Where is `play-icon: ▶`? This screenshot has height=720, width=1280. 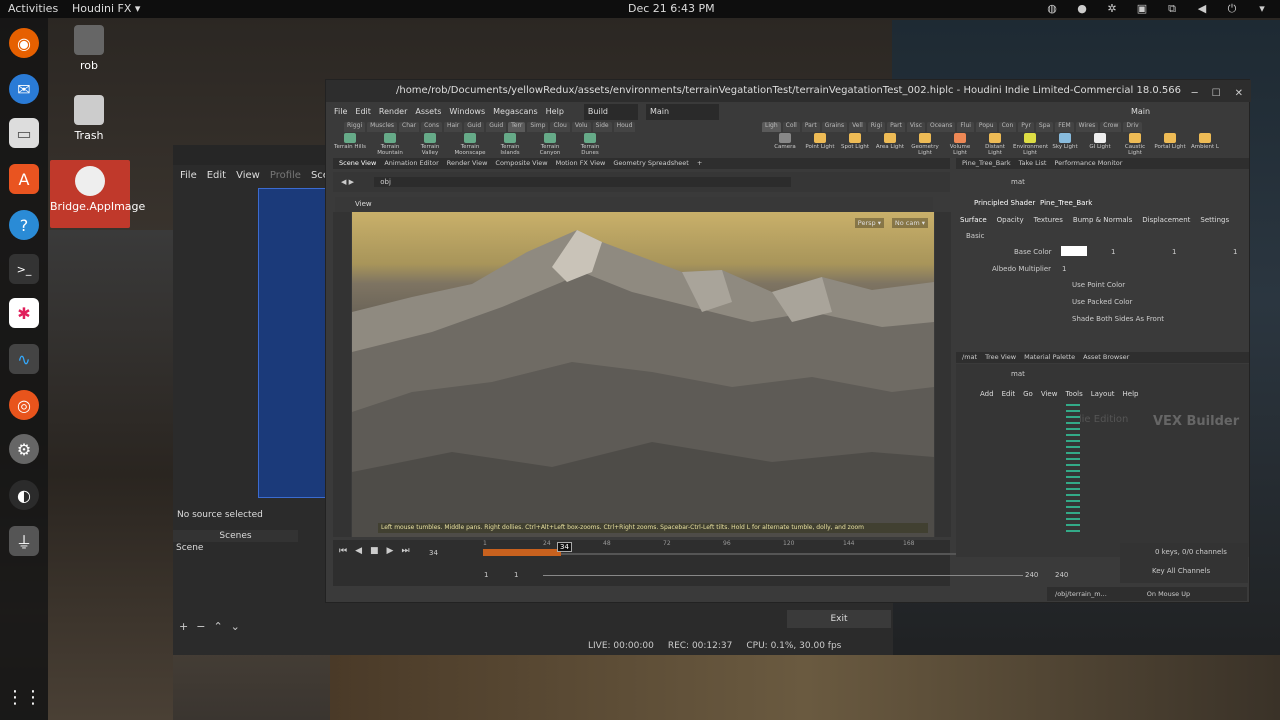
play-icon: ▶ is located at coordinates (390, 551).